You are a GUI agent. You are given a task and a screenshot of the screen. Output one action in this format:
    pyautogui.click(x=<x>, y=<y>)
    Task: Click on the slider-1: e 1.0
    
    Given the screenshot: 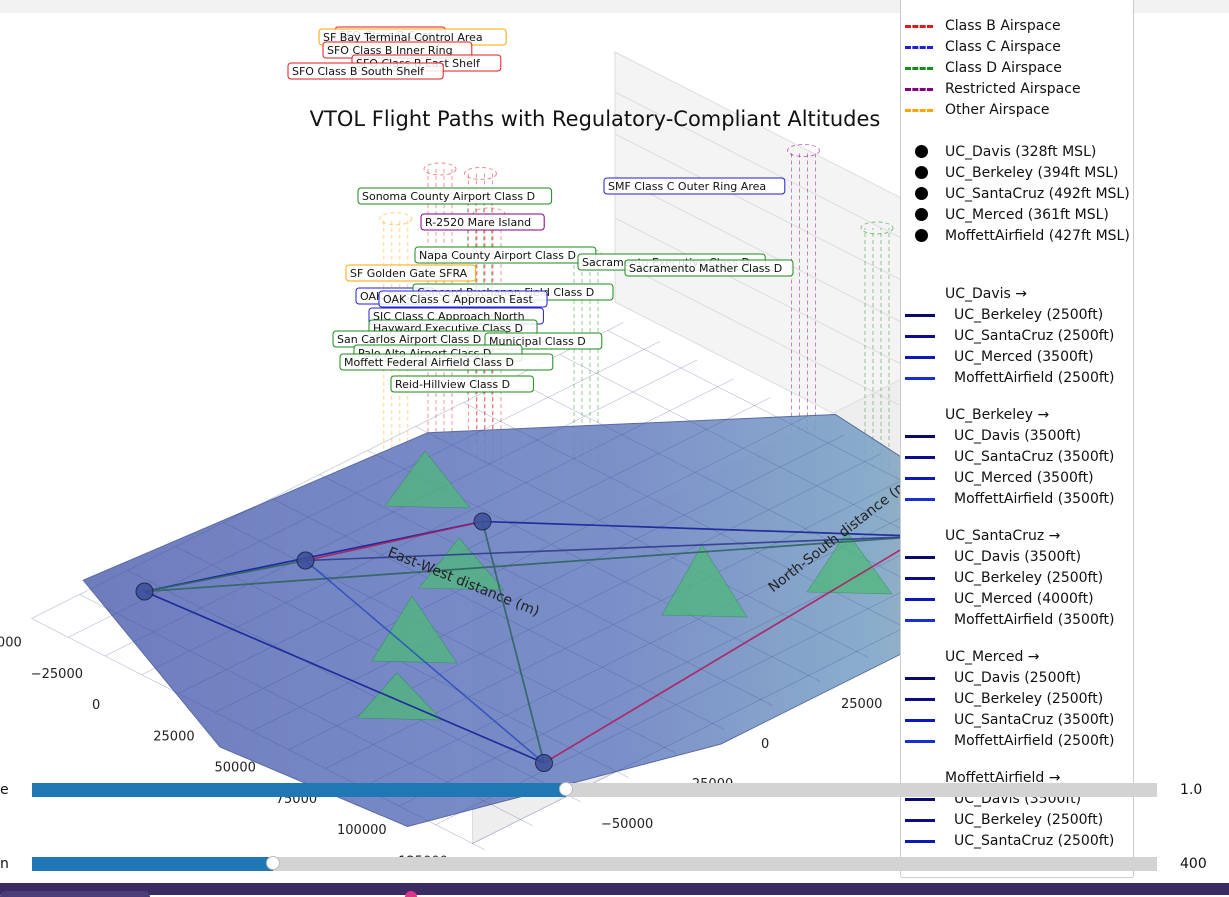 What is the action you would take?
    pyautogui.click(x=614, y=790)
    